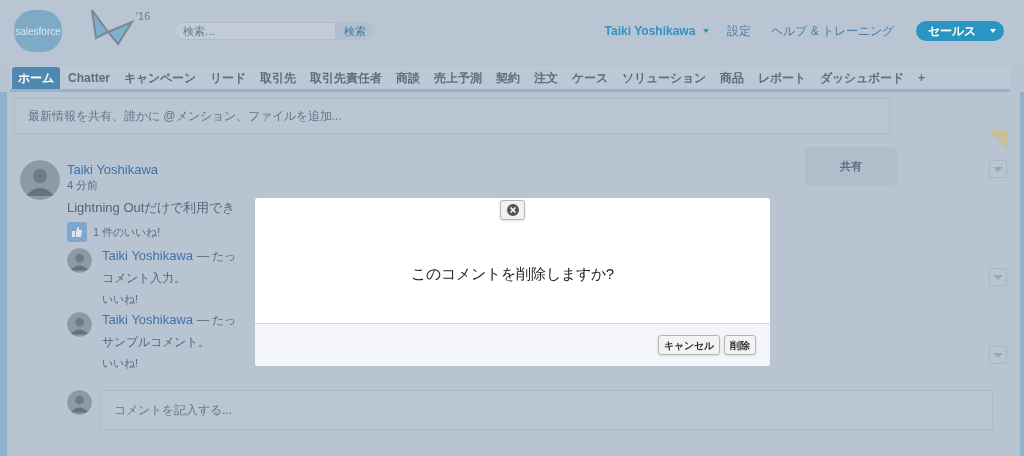  I want to click on user-menu: Taiki Yoshikawa, so click(657, 31).